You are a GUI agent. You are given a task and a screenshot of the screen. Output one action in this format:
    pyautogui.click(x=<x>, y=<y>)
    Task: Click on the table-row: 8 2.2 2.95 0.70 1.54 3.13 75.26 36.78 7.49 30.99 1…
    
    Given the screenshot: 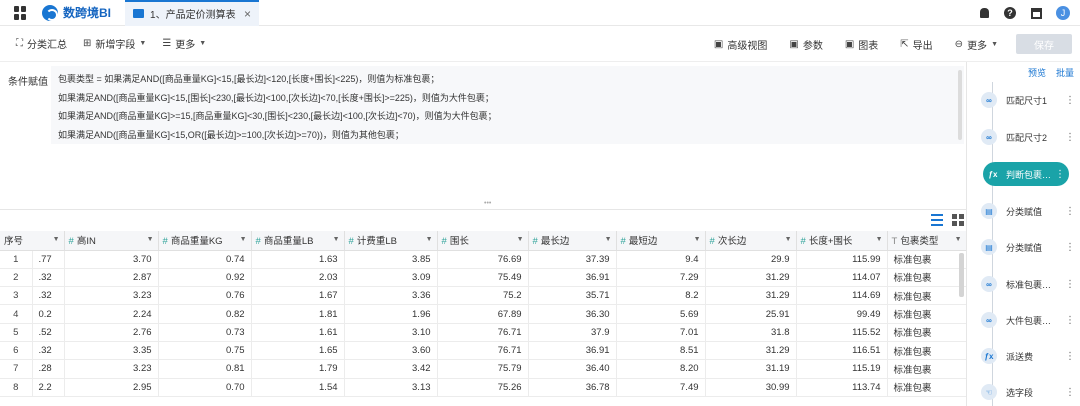 What is the action you would take?
    pyautogui.click(x=483, y=387)
    